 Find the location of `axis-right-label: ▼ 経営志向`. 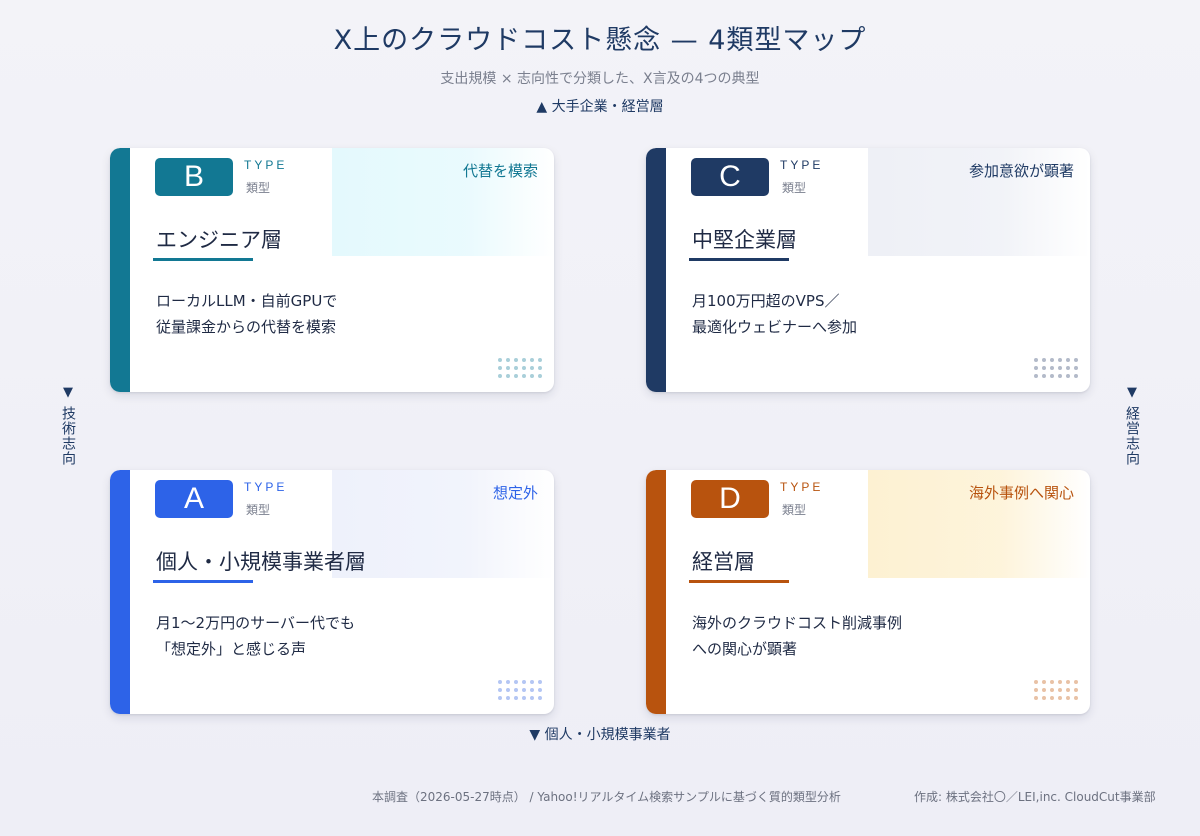

axis-right-label: ▼ 経営志向 is located at coordinates (1132, 426).